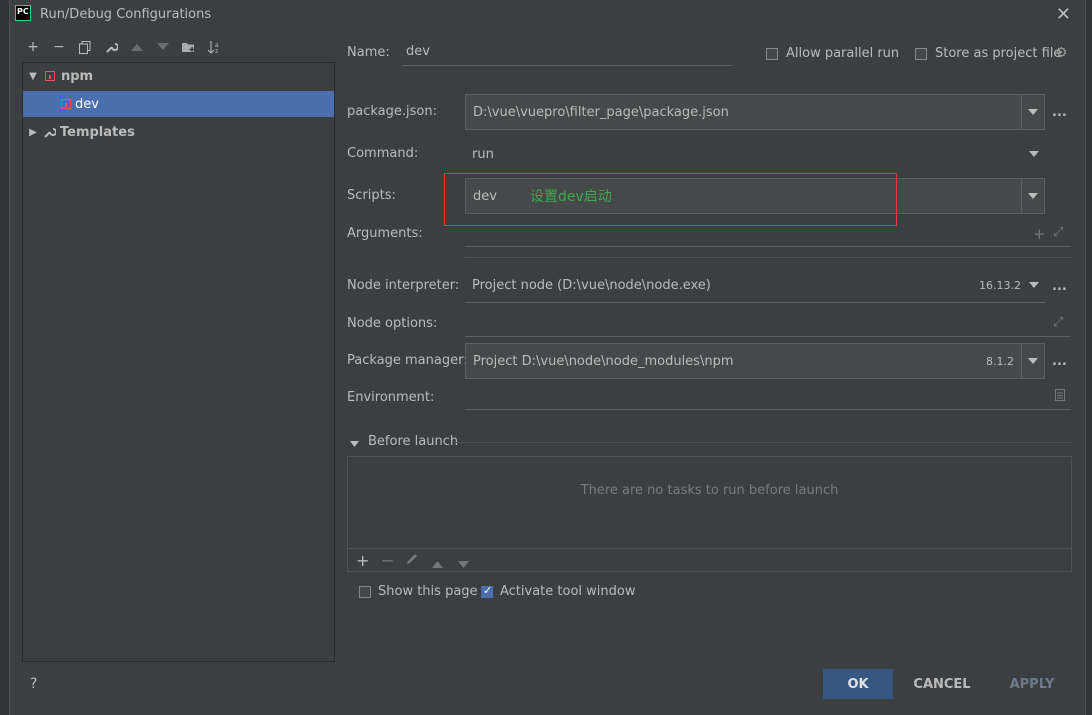 Image resolution: width=1092 pixels, height=715 pixels. What do you see at coordinates (403, 285) in the screenshot?
I see `node-interpreter-label: Node interpreter:` at bounding box center [403, 285].